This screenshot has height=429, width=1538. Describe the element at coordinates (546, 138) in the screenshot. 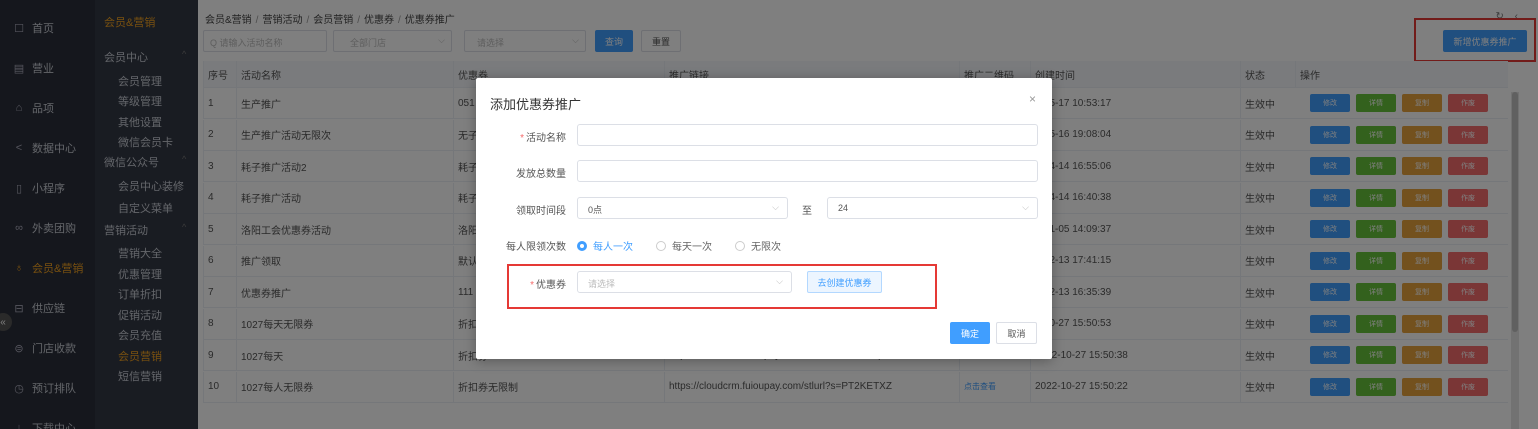

I see `activity-name-label-text: 活动名称` at that location.